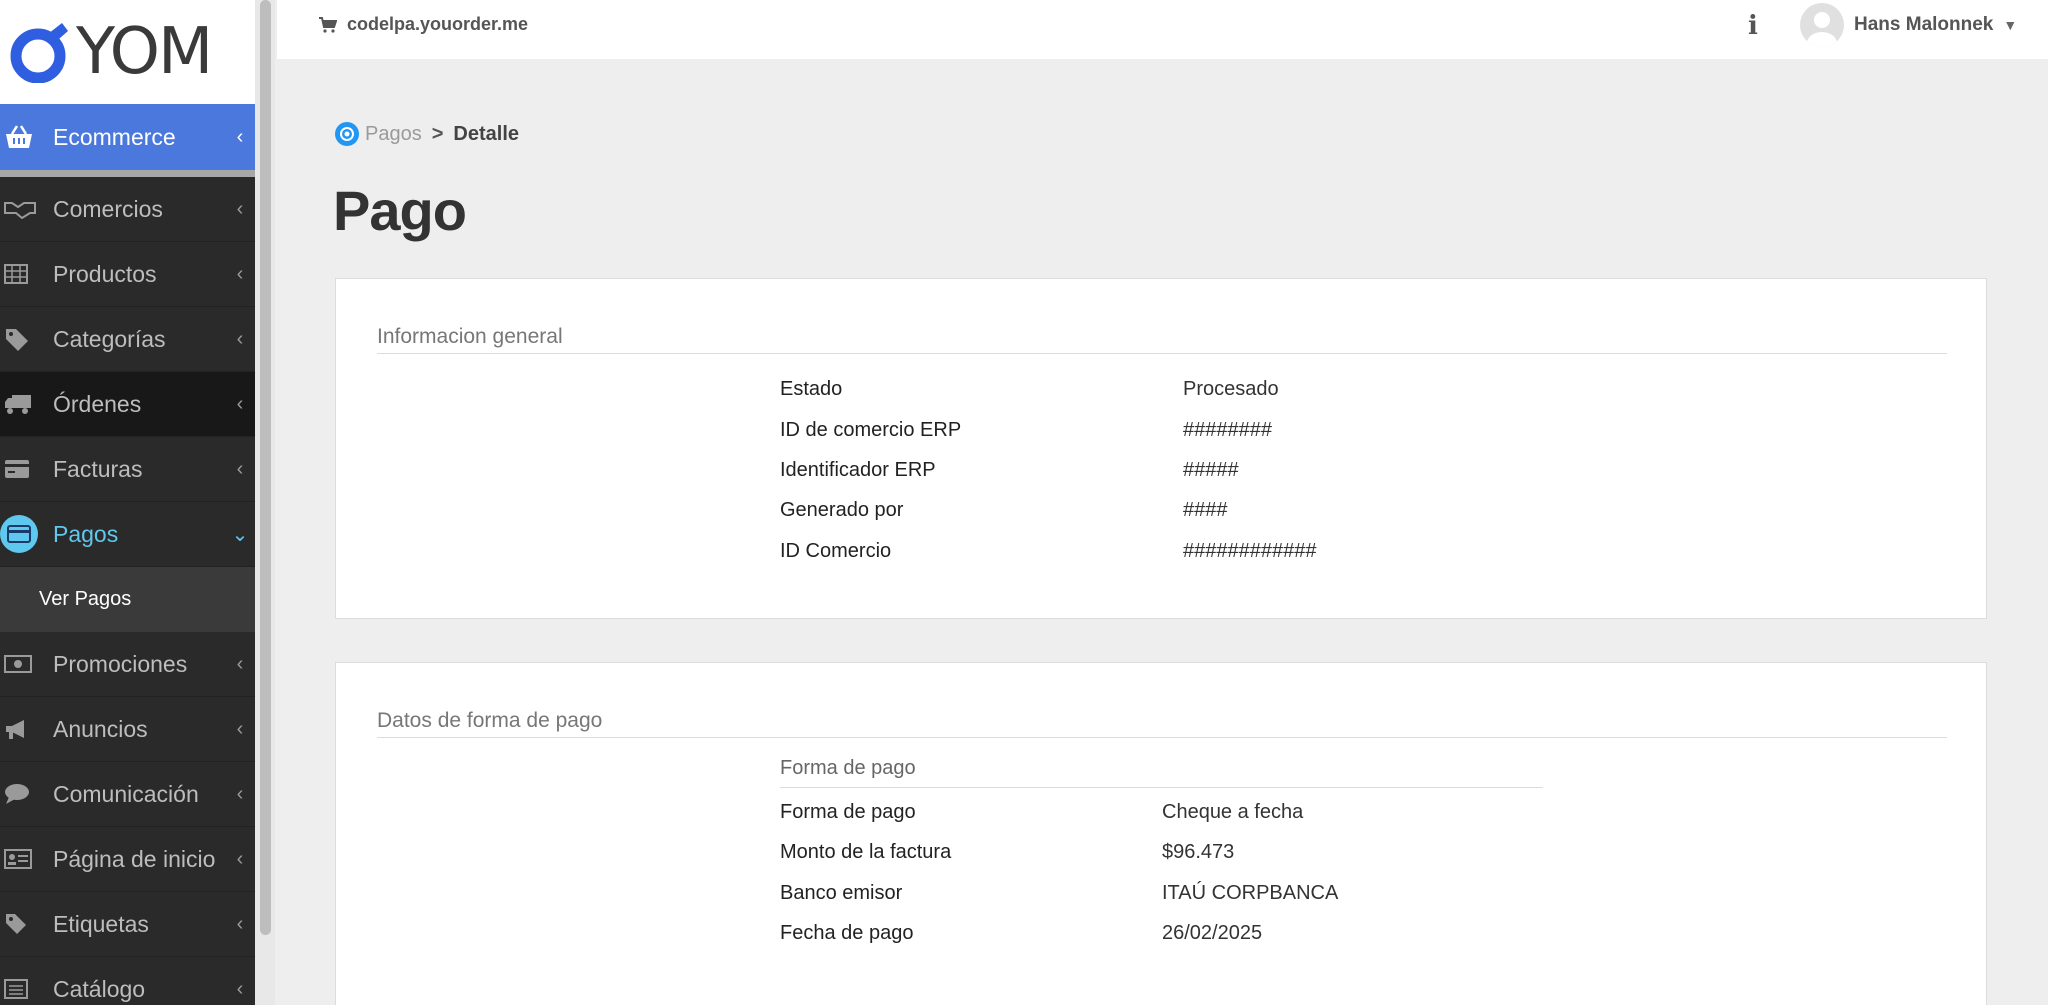 This screenshot has width=2048, height=1005. I want to click on sidebar-item-label: Página de inicio, so click(134, 858).